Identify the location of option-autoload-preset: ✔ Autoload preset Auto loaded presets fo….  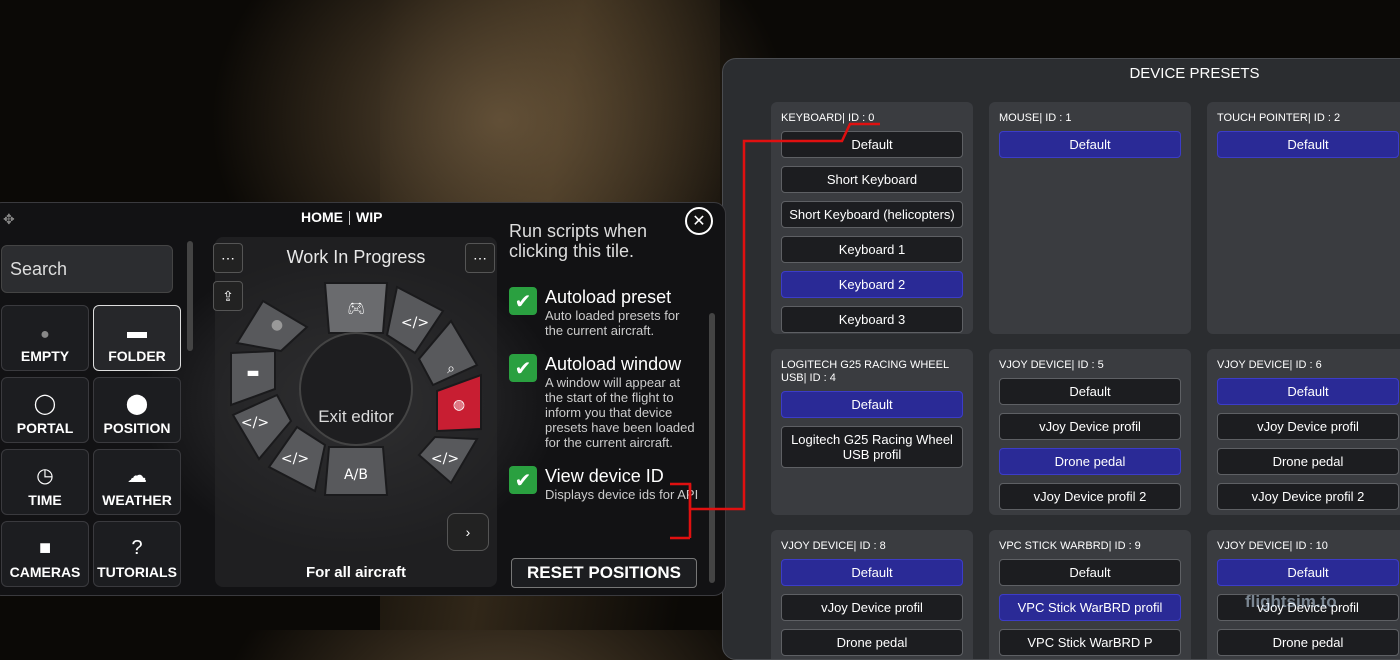
(604, 312).